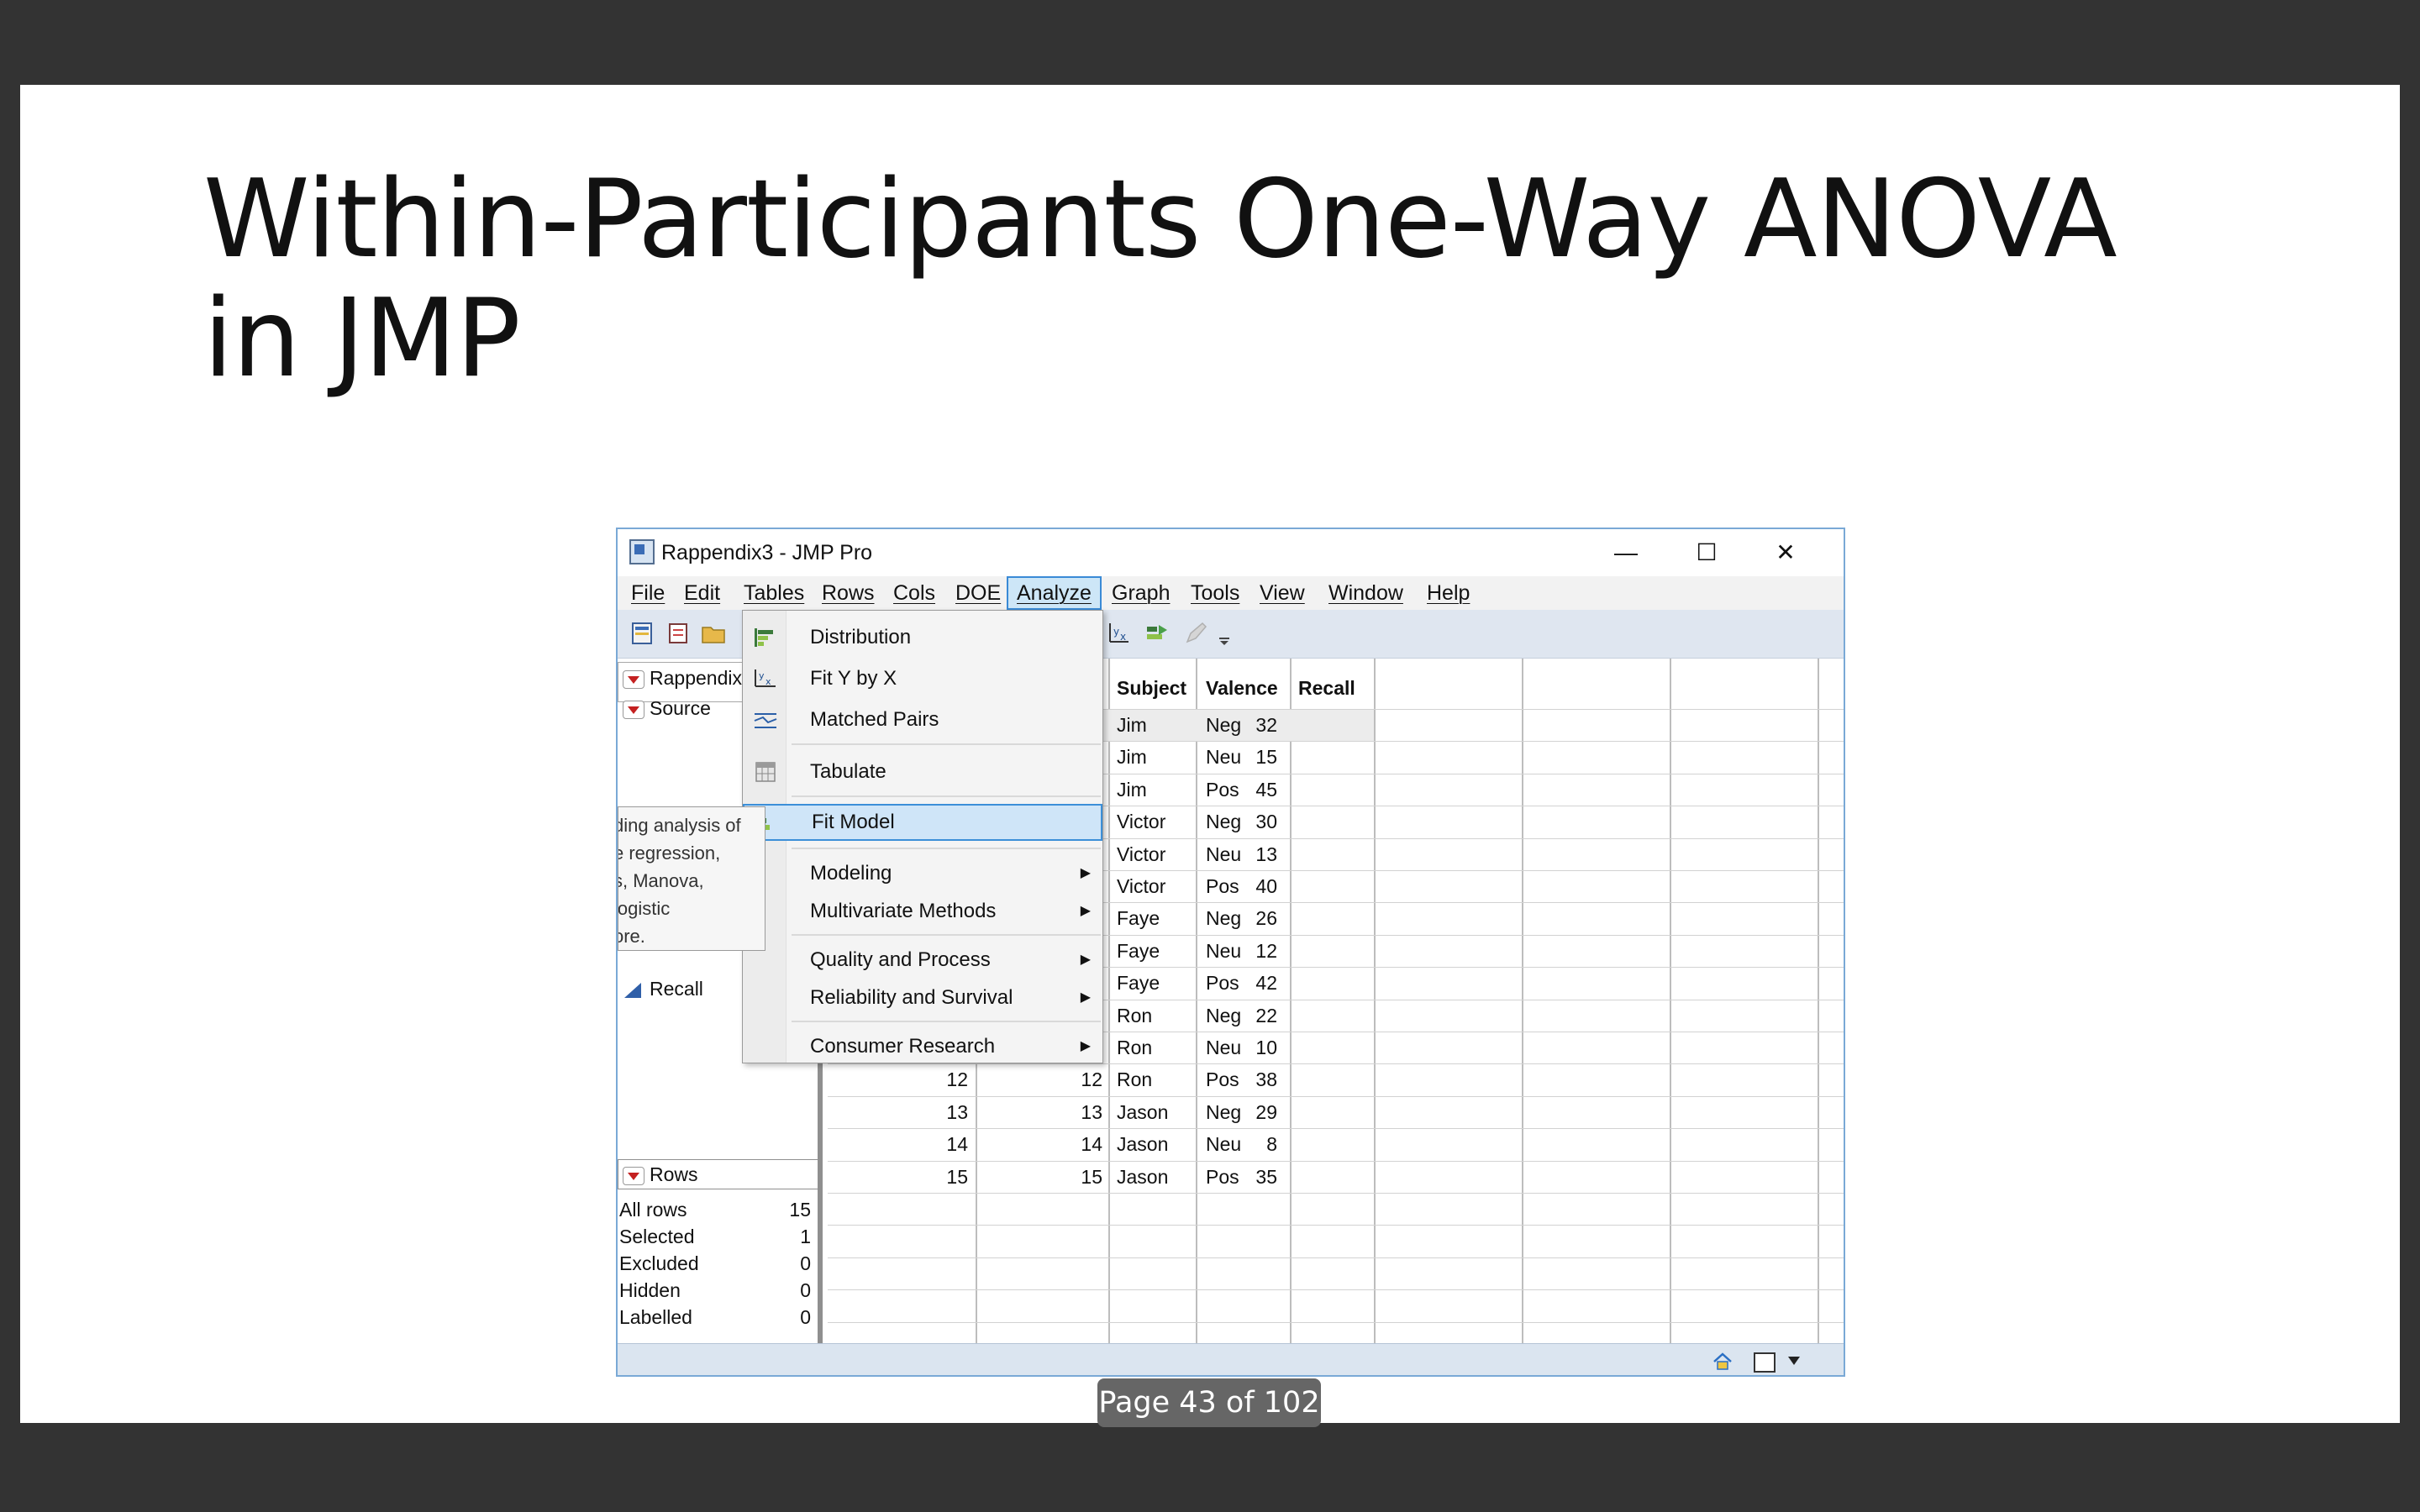 The image size is (2420, 1512). What do you see at coordinates (1091, 1144) in the screenshot?
I see `row-id-cell: 14` at bounding box center [1091, 1144].